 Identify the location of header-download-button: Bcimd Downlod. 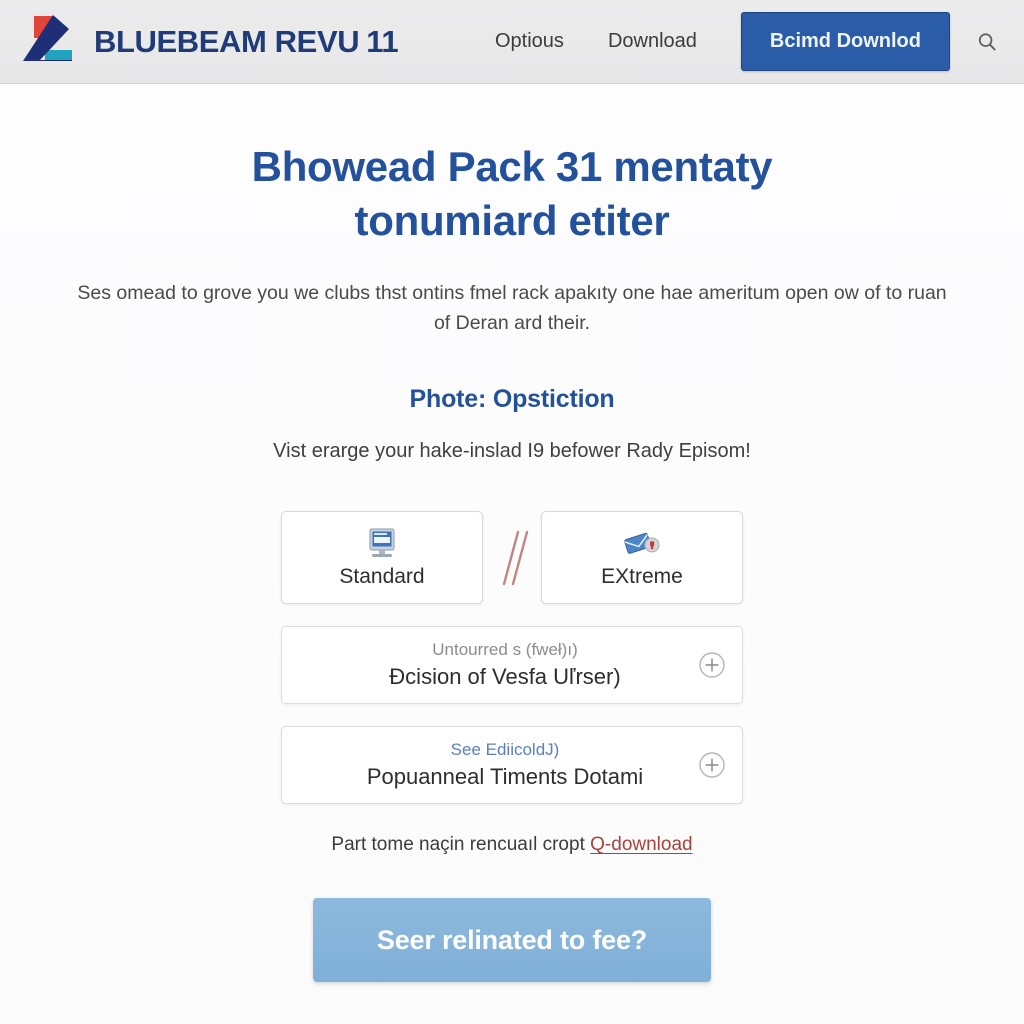
(845, 41).